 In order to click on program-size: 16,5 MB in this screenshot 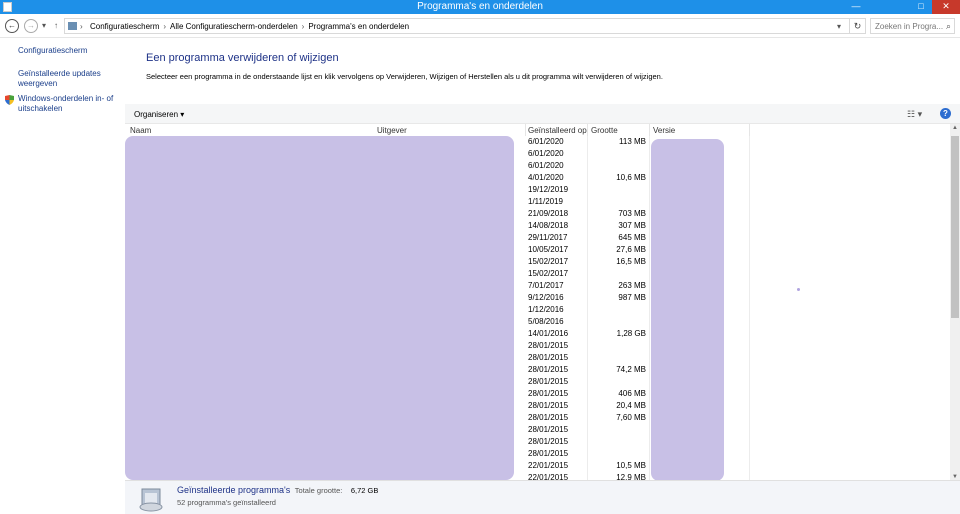, I will do `click(631, 261)`.